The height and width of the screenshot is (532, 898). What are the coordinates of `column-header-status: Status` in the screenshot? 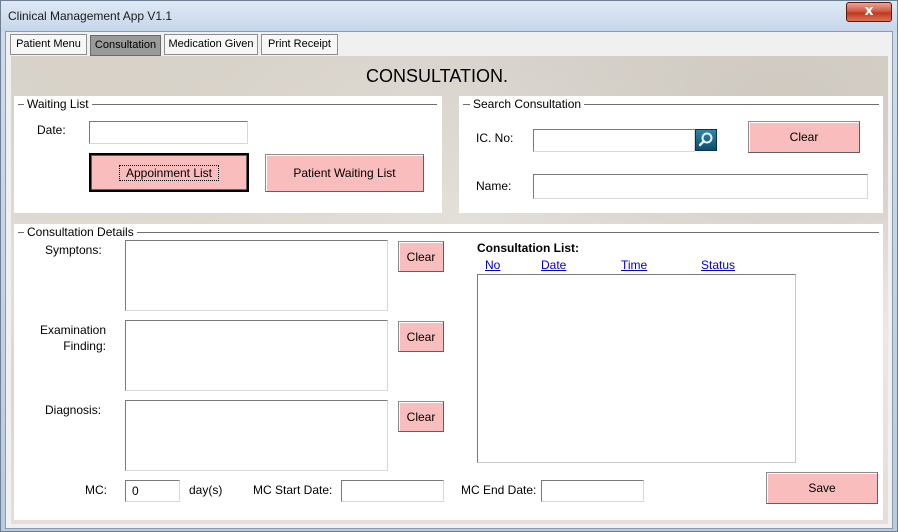 It's located at (718, 265).